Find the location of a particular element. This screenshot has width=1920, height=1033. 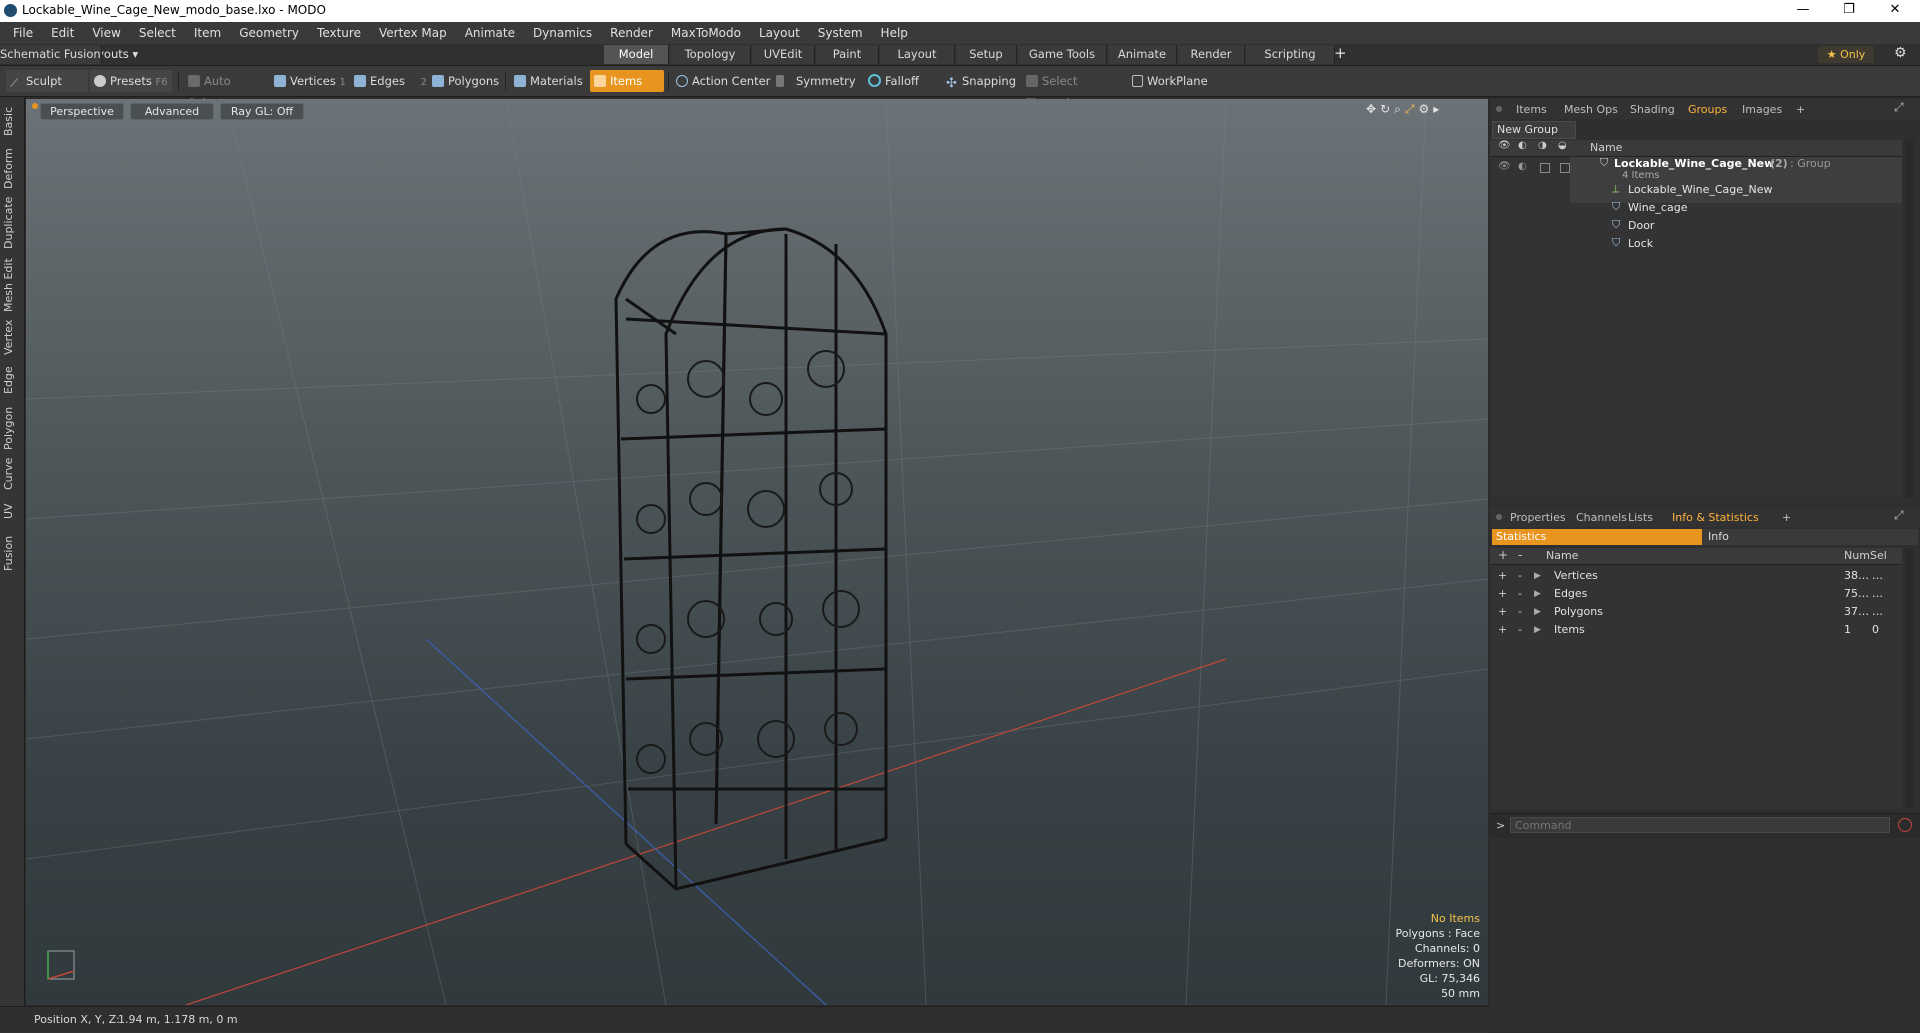

group-visibility-icon: 👁 is located at coordinates (1504, 166).